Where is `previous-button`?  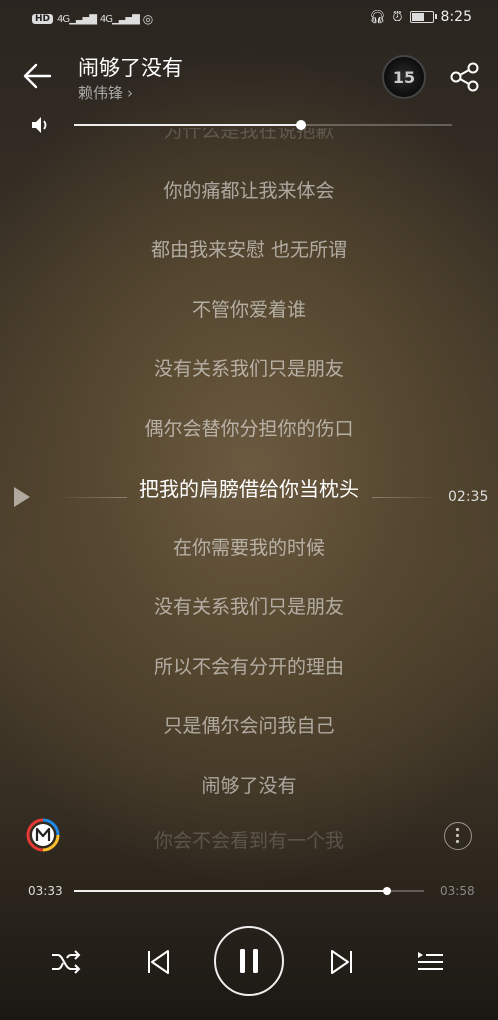 previous-button is located at coordinates (158, 962).